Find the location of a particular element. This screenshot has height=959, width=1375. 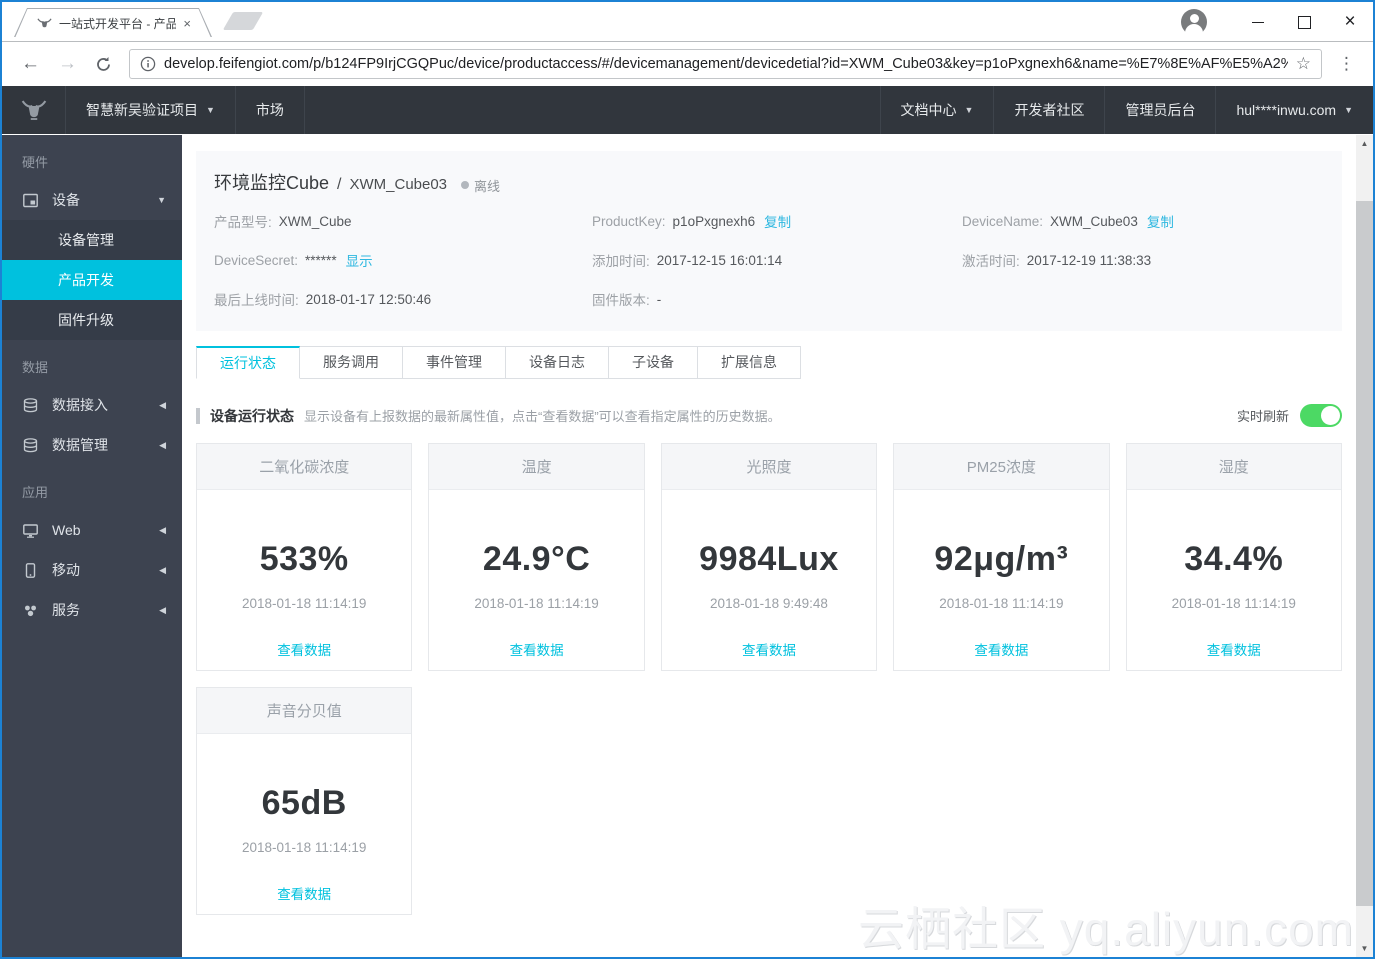

card-title: 光照度 is located at coordinates (769, 467).